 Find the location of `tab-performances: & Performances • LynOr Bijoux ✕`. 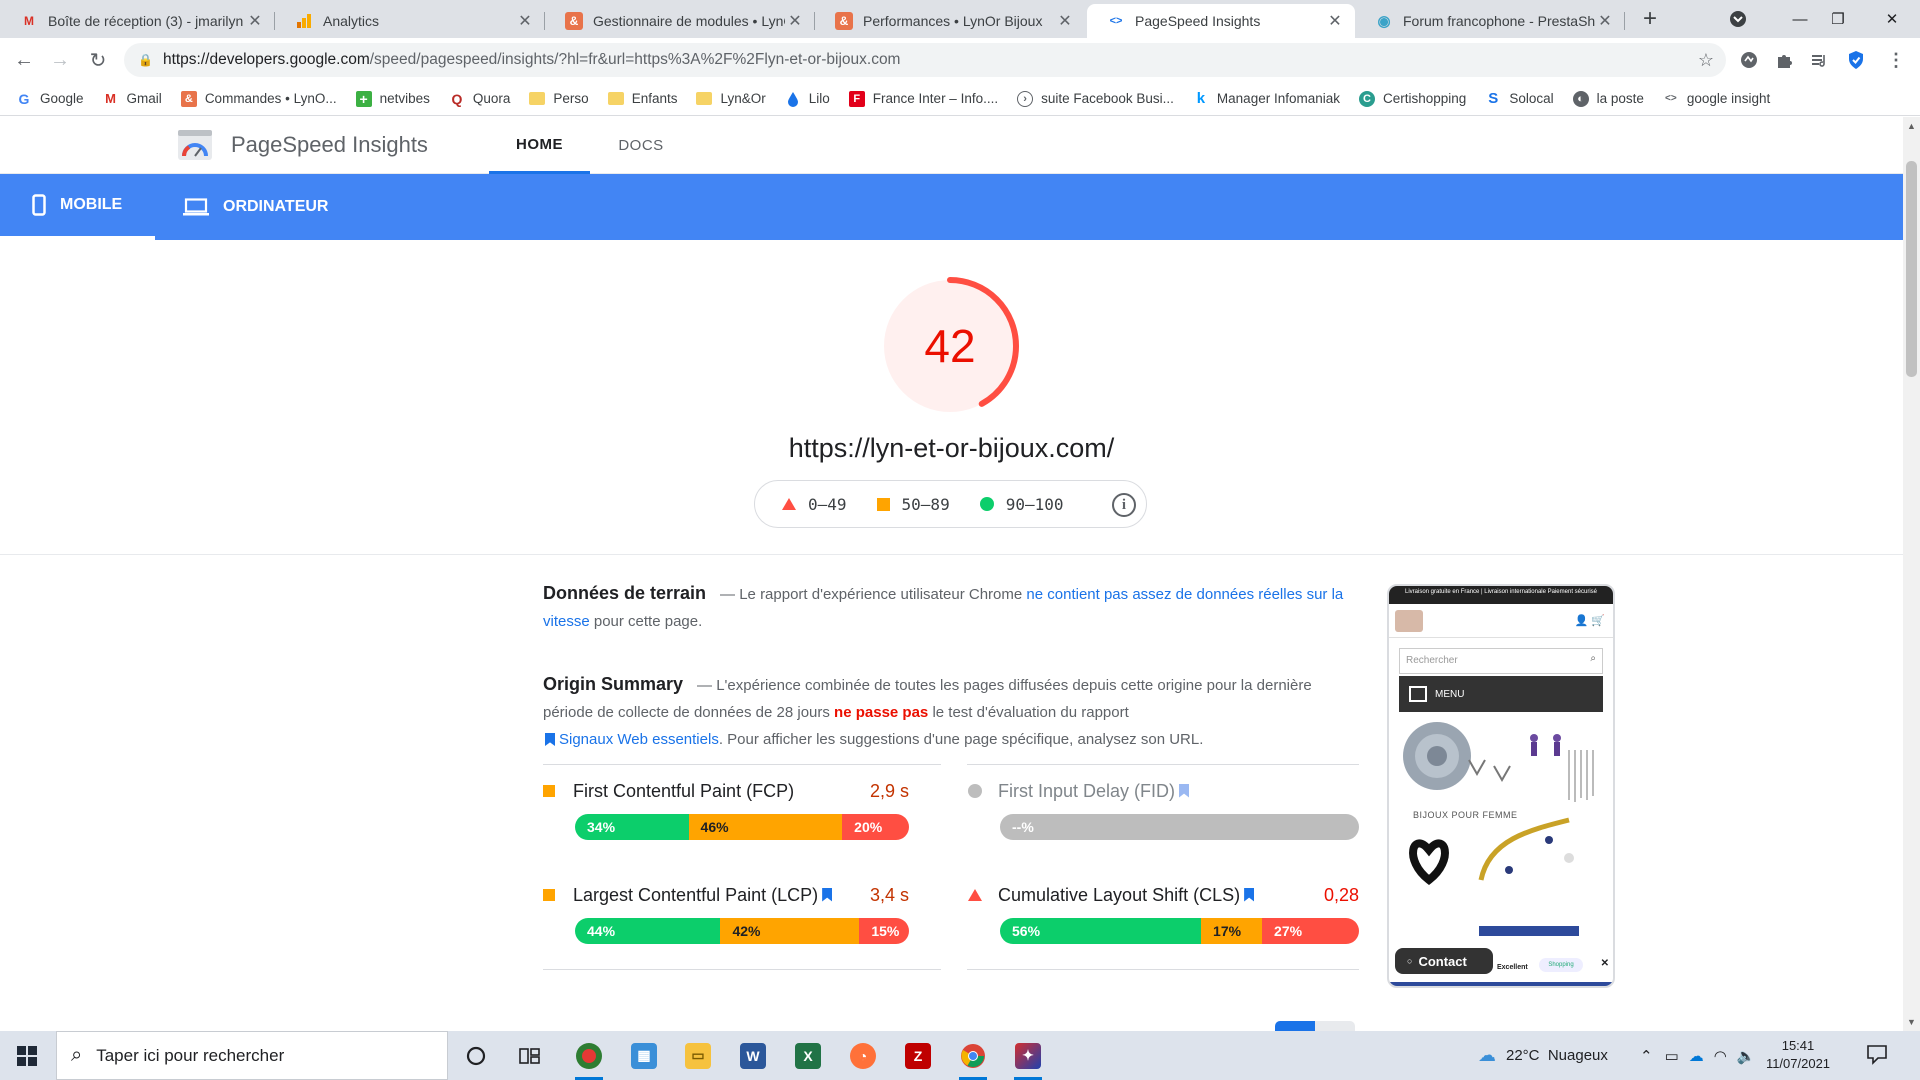

tab-performances: & Performances • LynOr Bijoux ✕ is located at coordinates (950, 21).